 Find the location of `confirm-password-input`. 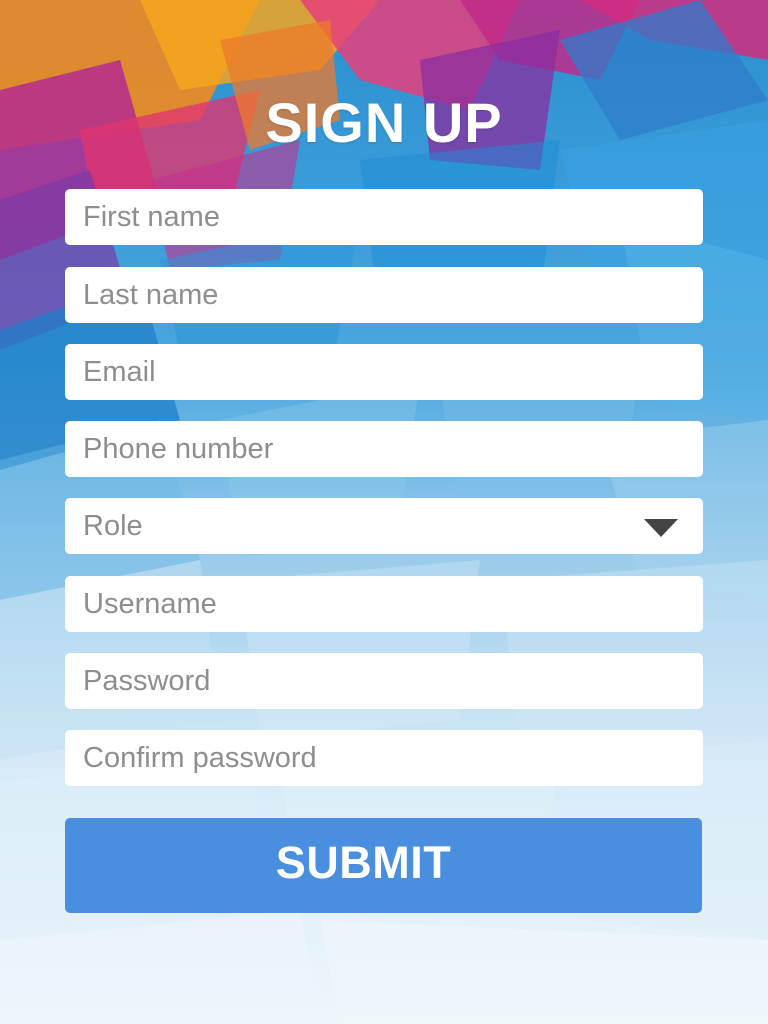

confirm-password-input is located at coordinates (384, 758).